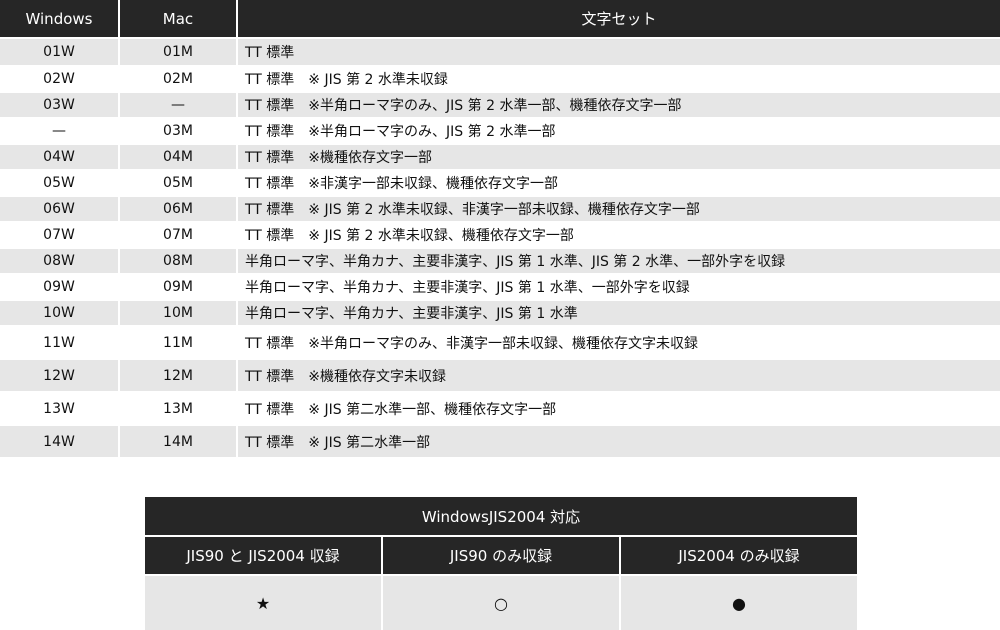 The height and width of the screenshot is (630, 1000). Describe the element at coordinates (618, 286) in the screenshot. I see `charset-cell: 半角ローマ字、半角カナ、主要非漢字、JIS 第 1 水準、一部外字を収録` at that location.